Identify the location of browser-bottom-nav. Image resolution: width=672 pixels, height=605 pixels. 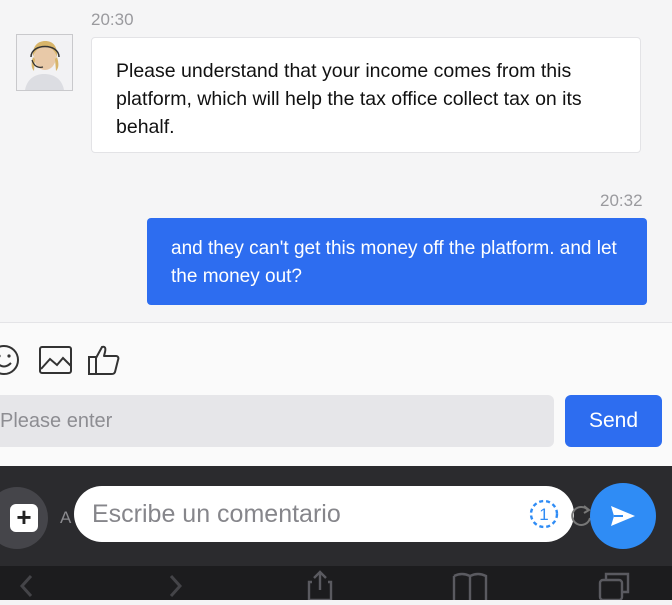
(336, 584).